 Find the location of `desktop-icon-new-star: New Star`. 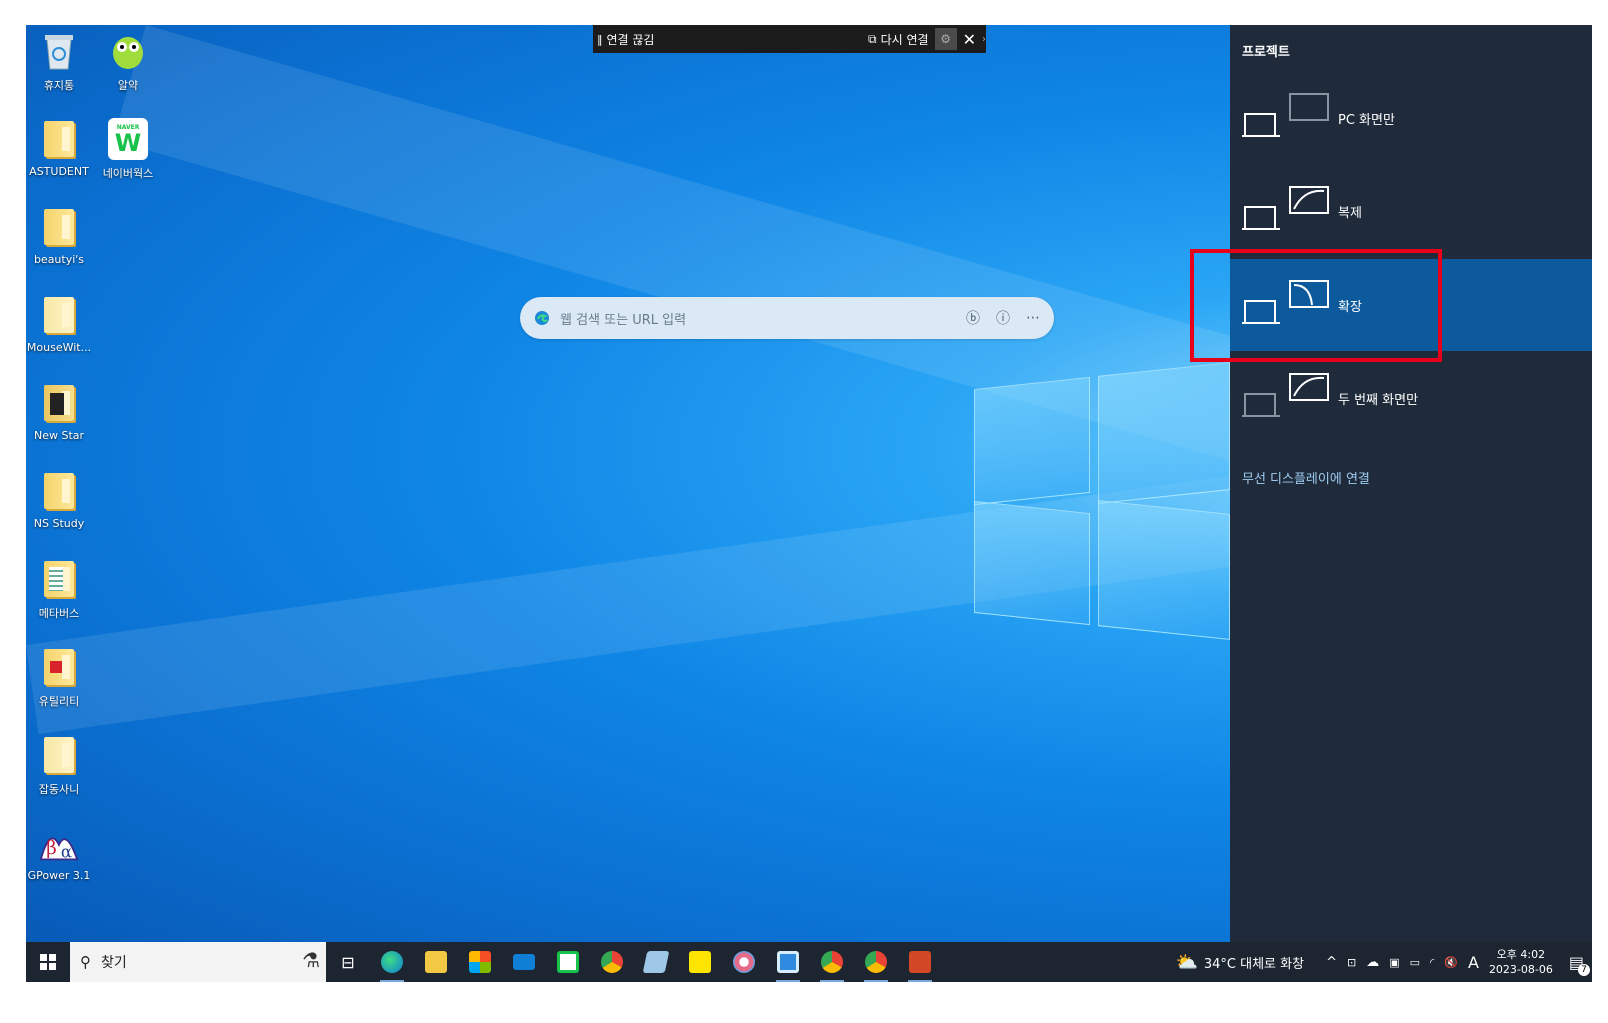

desktop-icon-new-star: New Star is located at coordinates (60, 411).